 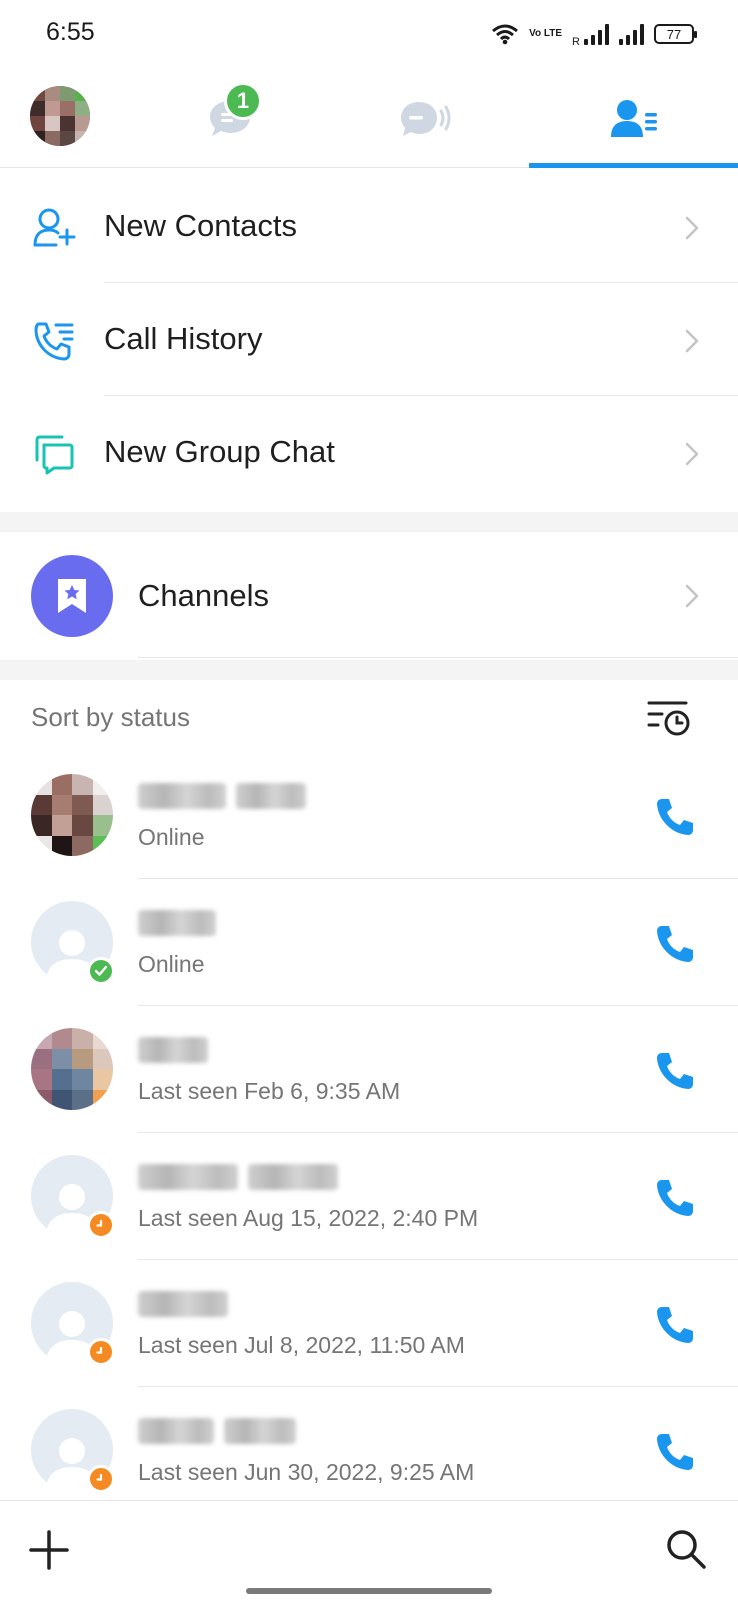 What do you see at coordinates (369, 226) in the screenshot?
I see `new-contacts-row: New Contacts` at bounding box center [369, 226].